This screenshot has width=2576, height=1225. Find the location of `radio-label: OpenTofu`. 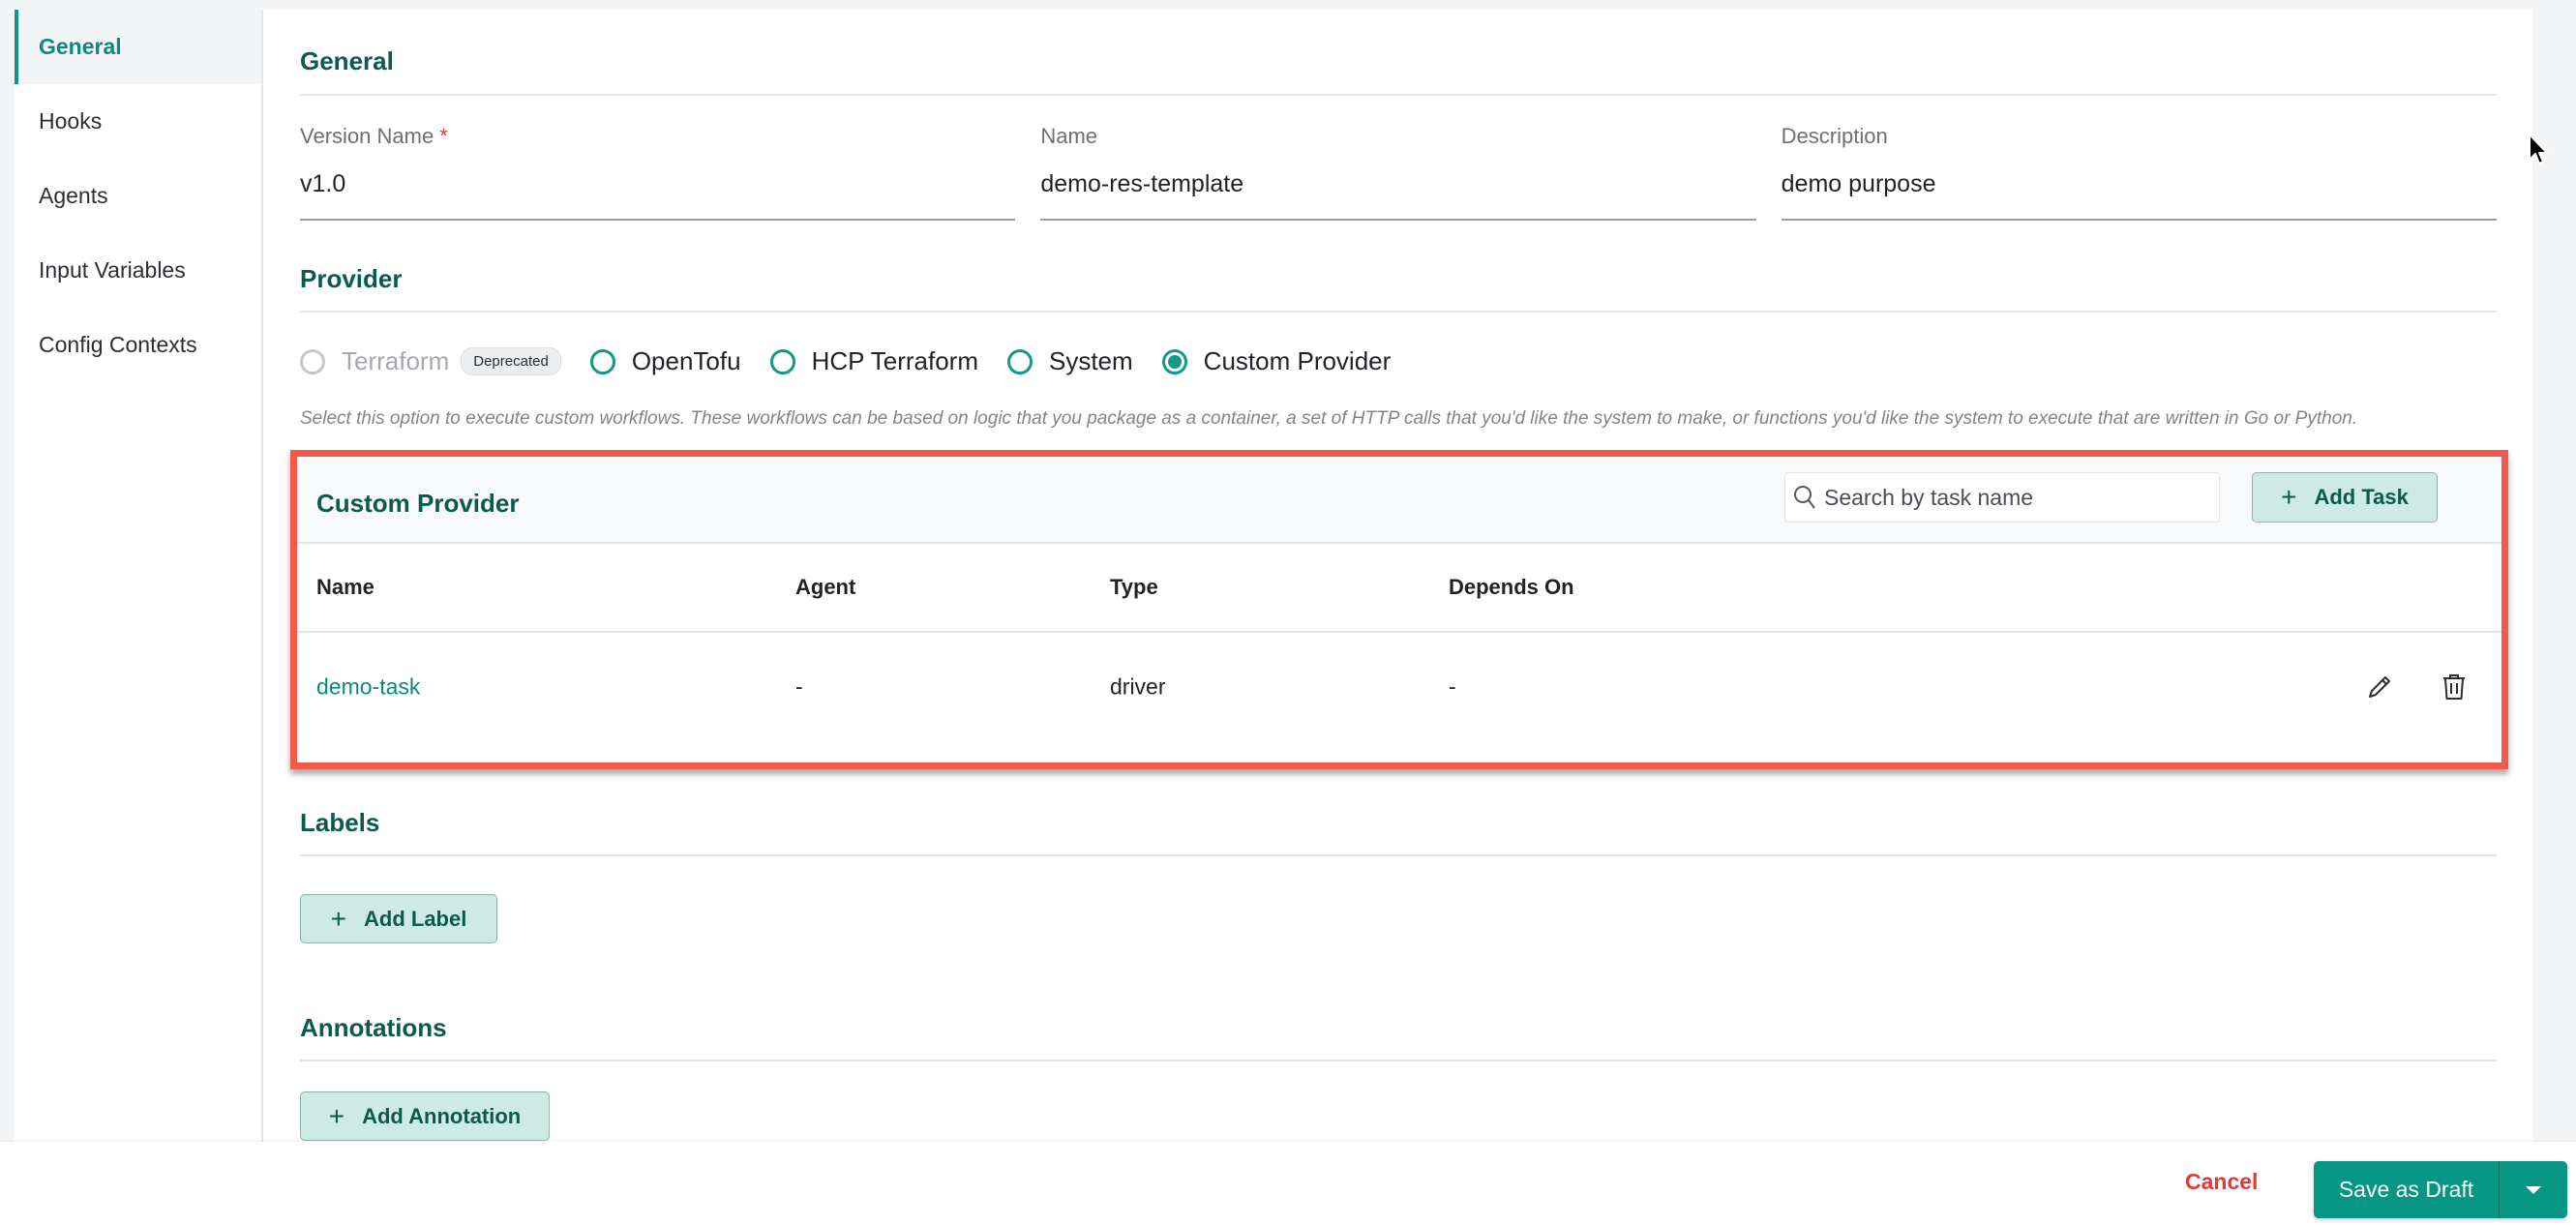

radio-label: OpenTofu is located at coordinates (686, 360).